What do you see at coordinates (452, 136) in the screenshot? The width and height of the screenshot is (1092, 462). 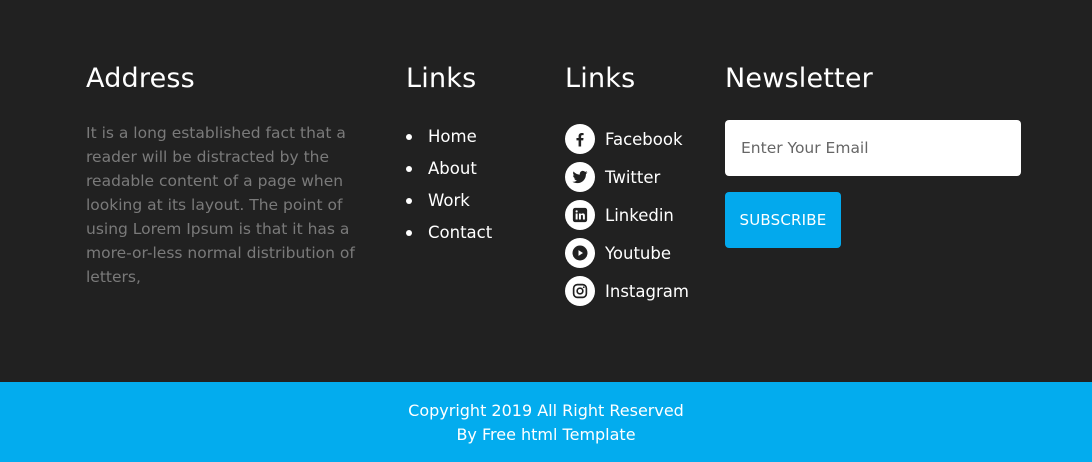 I see `link-home: Home` at bounding box center [452, 136].